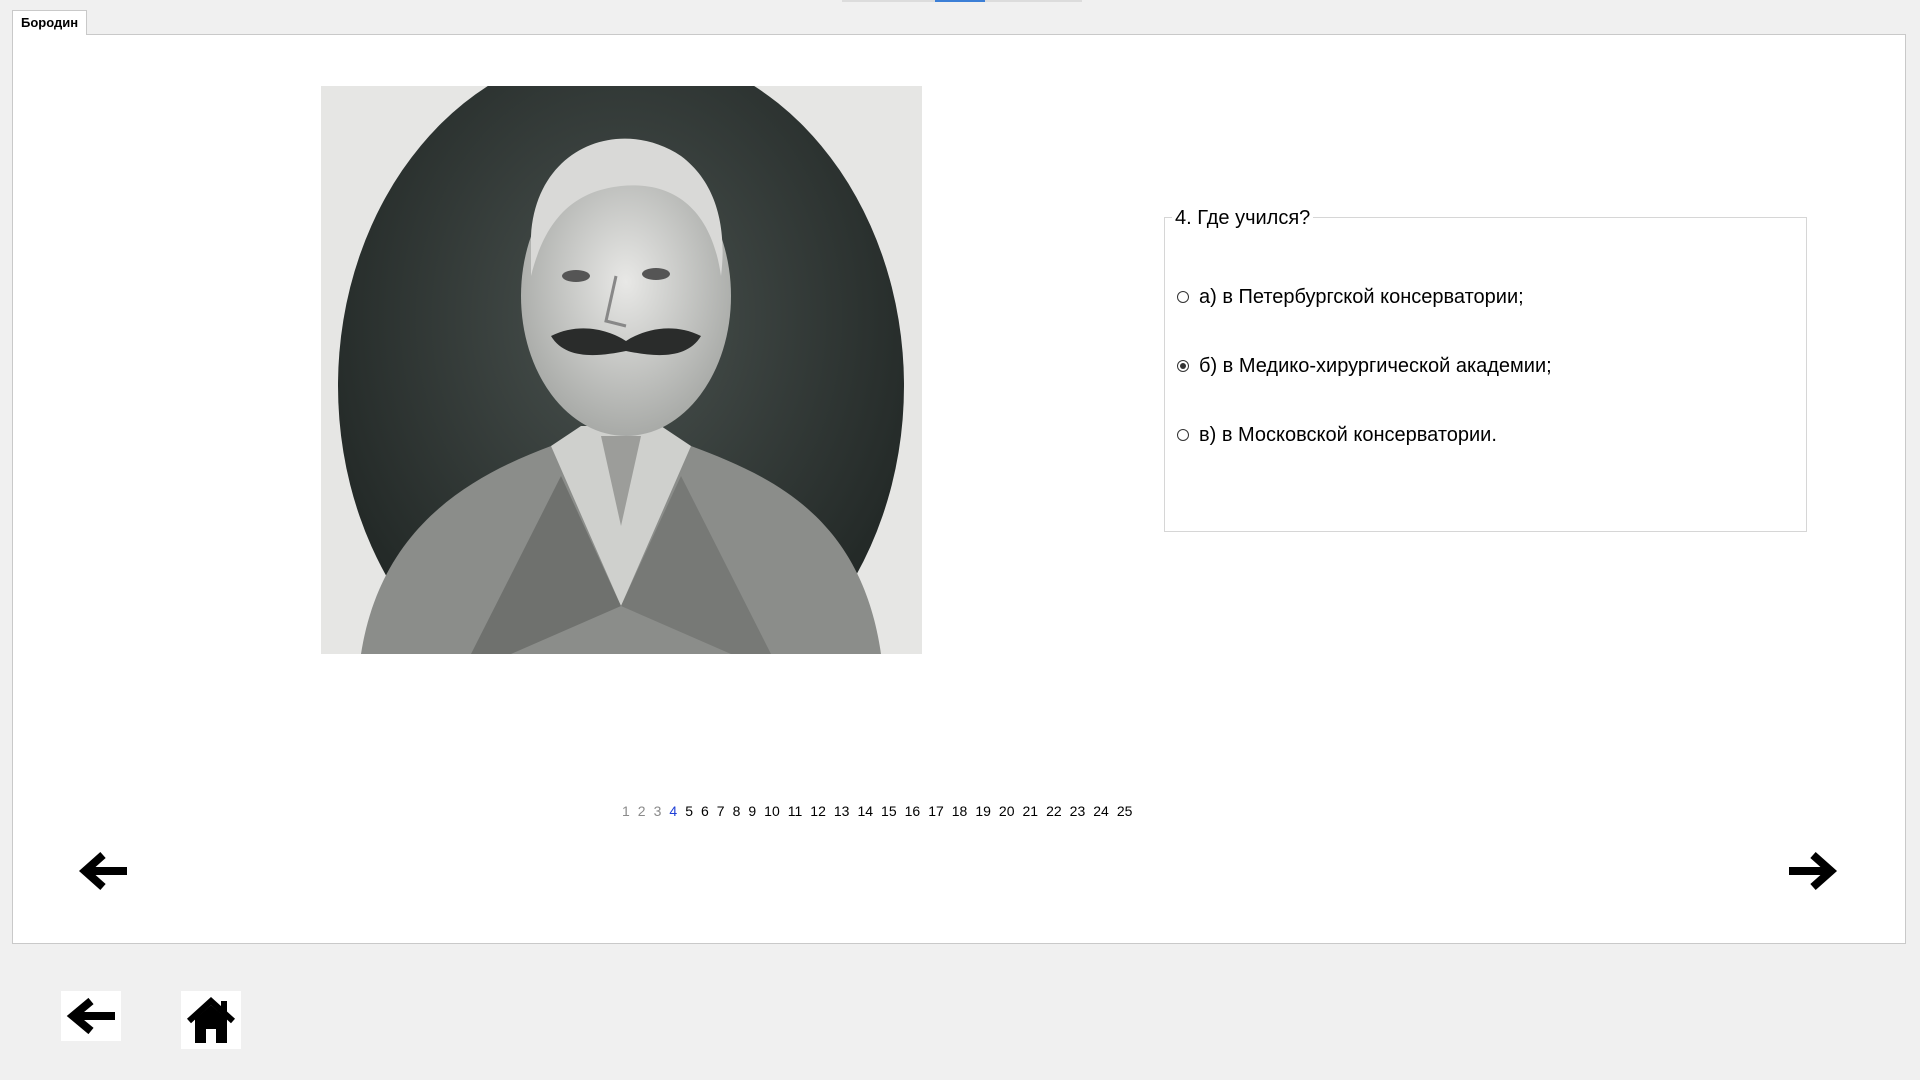  I want to click on top-scroll-strip, so click(962, 1).